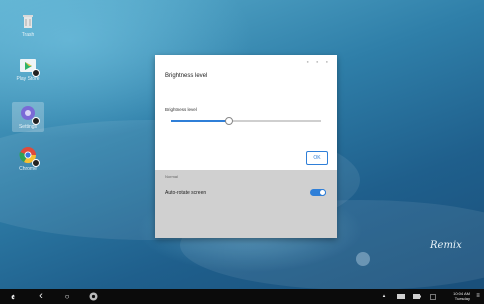 Image resolution: width=484 pixels, height=304 pixels. Describe the element at coordinates (401, 296) in the screenshot. I see `keyboard-icon` at that location.